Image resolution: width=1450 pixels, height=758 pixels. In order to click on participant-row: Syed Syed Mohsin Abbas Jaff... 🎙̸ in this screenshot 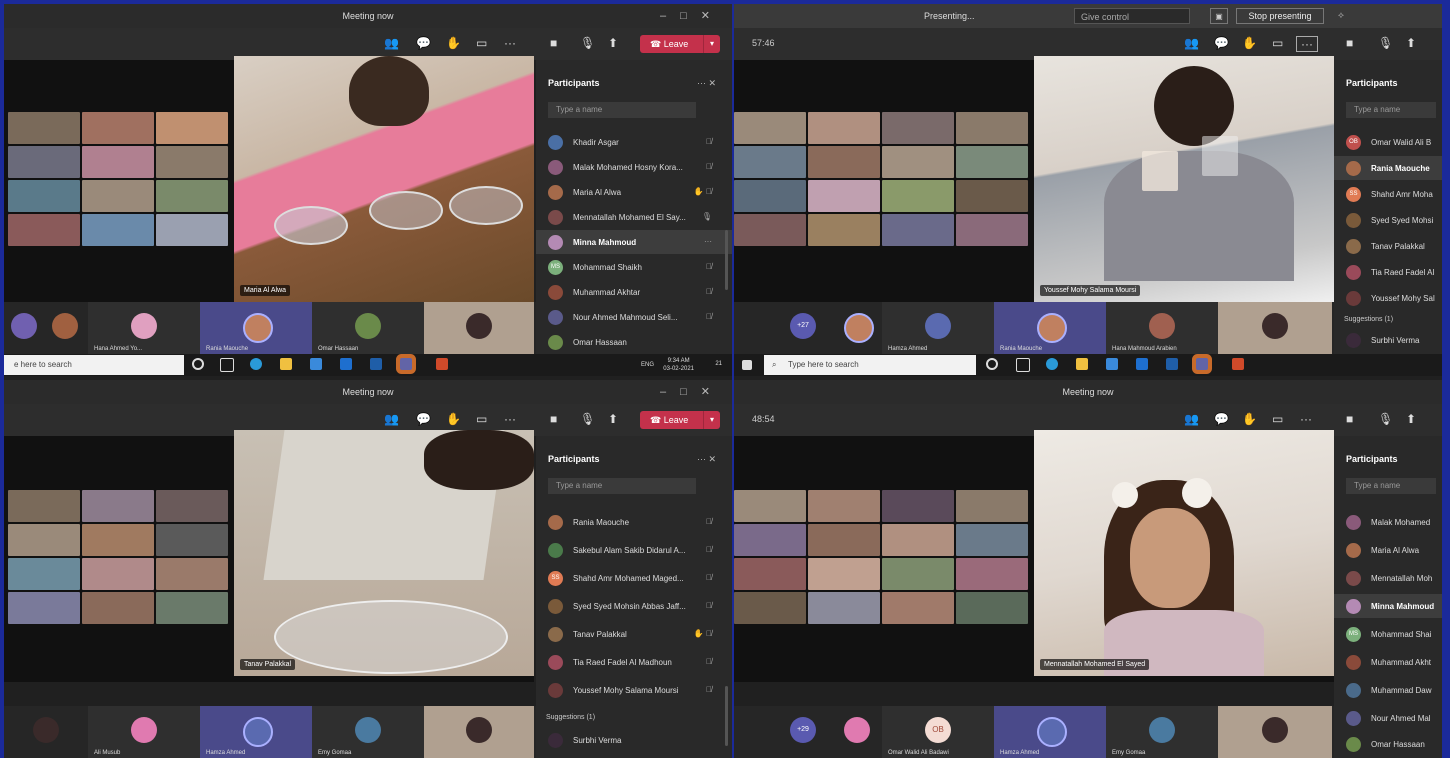, I will do `click(634, 606)`.